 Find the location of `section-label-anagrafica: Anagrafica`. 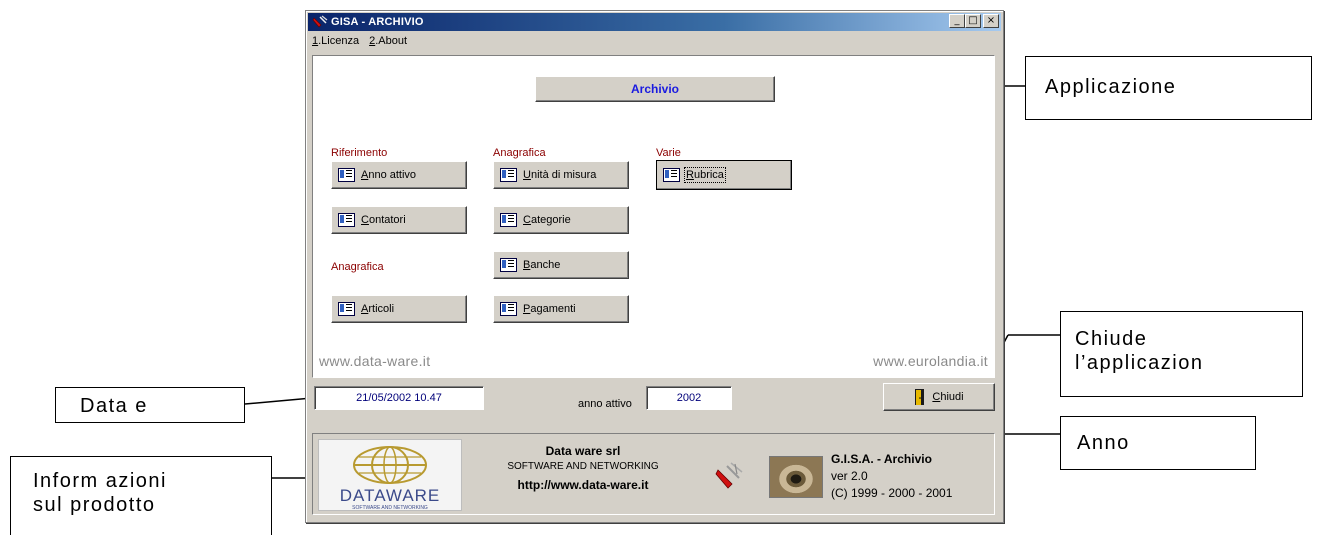

section-label-anagrafica: Anagrafica is located at coordinates (519, 153).